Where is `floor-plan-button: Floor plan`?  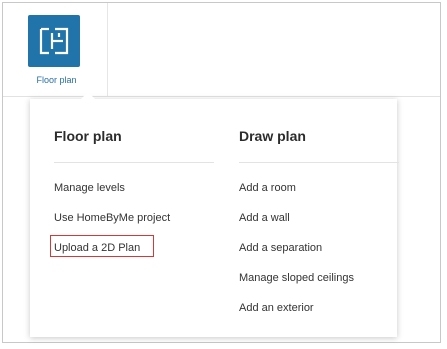 floor-plan-button: Floor plan is located at coordinates (57, 49).